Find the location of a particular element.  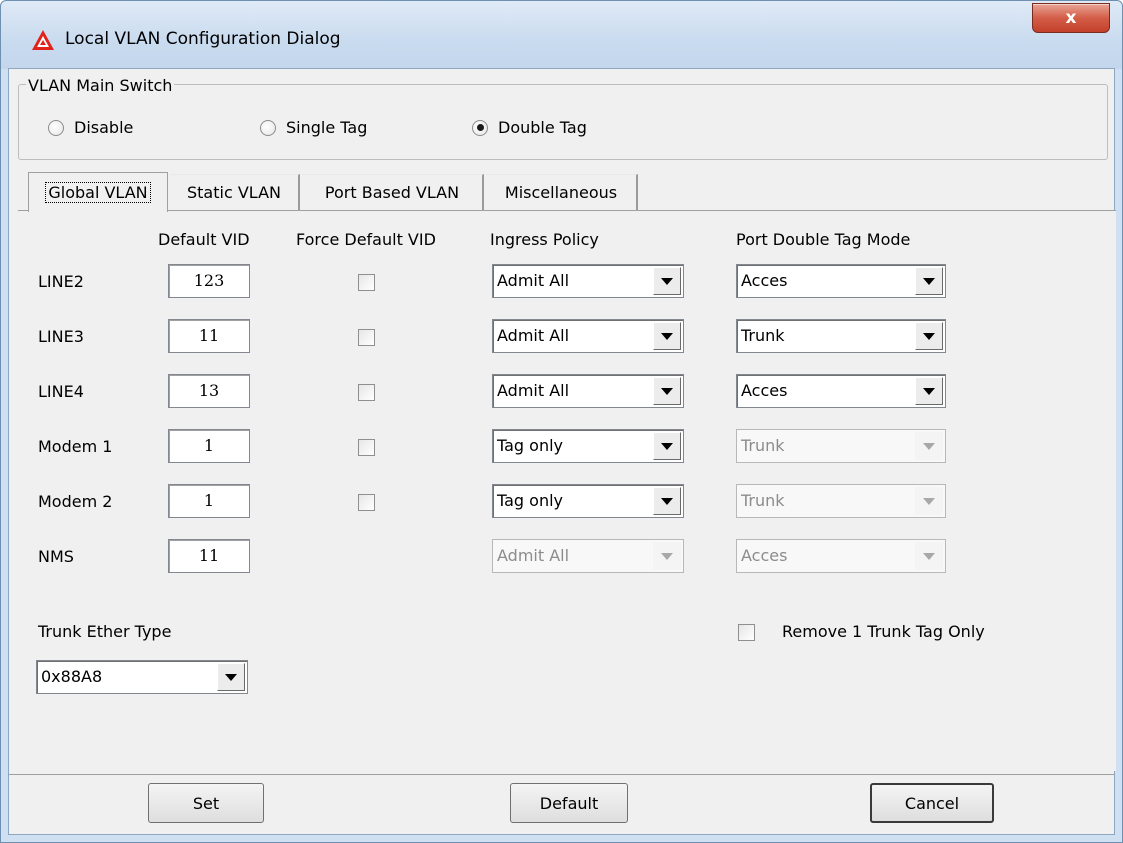

ingress-policy-value-line4: Admit All is located at coordinates (533, 390).